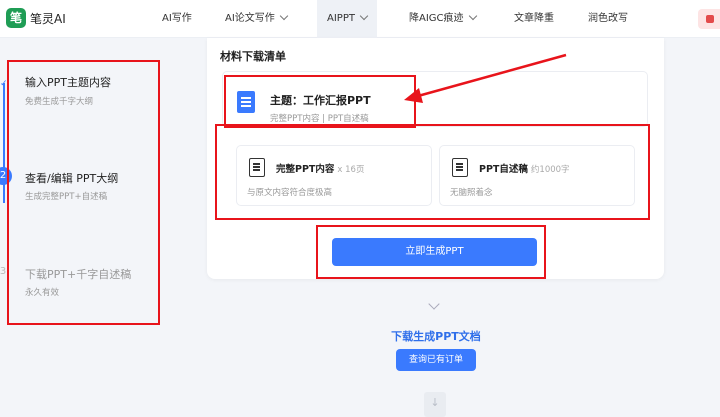  Describe the element at coordinates (485, 78) in the screenshot. I see `annotation-arrow-icon` at that location.